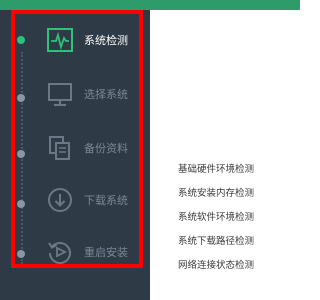  I want to click on pulse-monitor-icon, so click(60, 40).